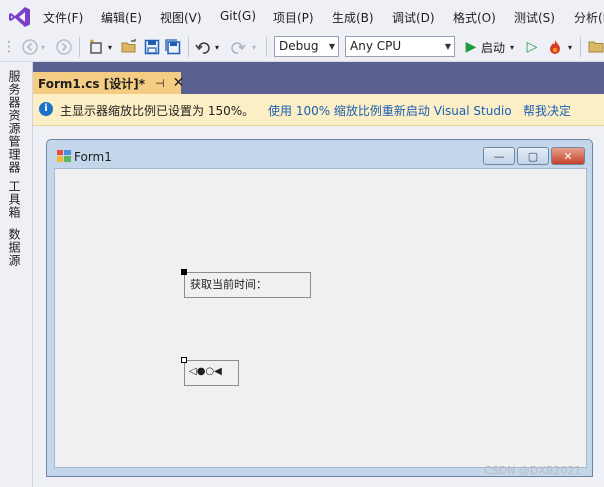 The width and height of the screenshot is (604, 487). What do you see at coordinates (64, 156) in the screenshot?
I see `form-window-icon` at bounding box center [64, 156].